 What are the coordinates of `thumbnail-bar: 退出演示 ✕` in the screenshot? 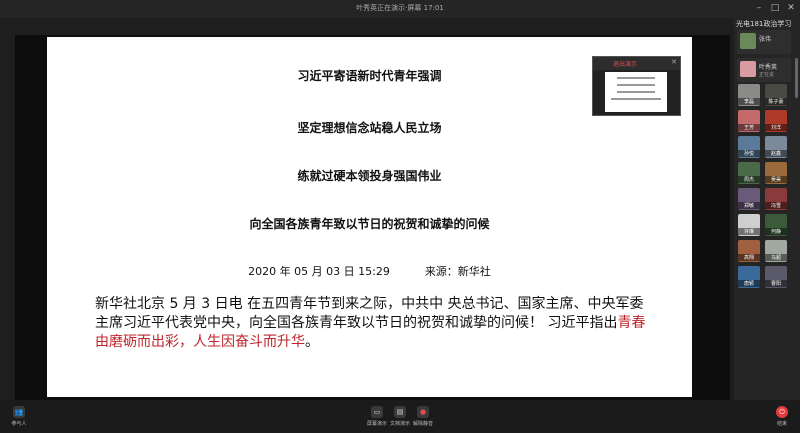 It's located at (636, 63).